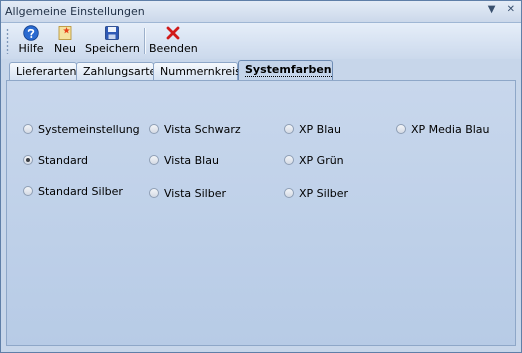 The image size is (522, 353). I want to click on help-label: Hilfe, so click(31, 48).